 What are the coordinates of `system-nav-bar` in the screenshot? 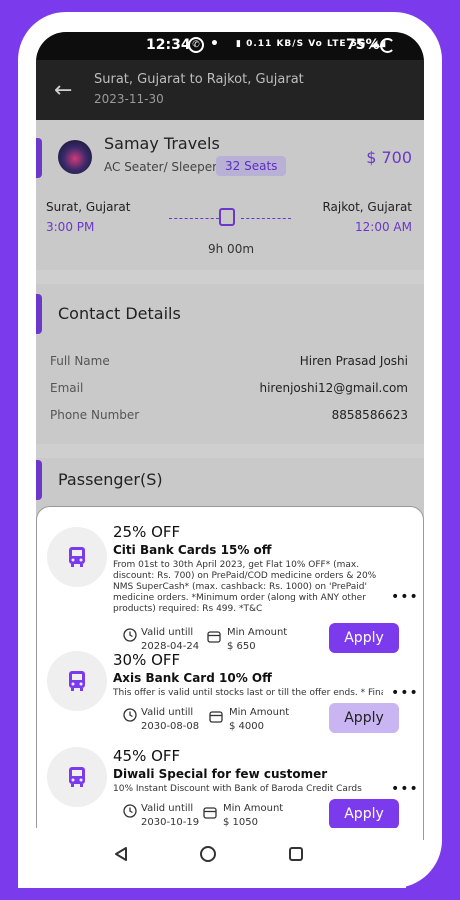 It's located at (212, 858).